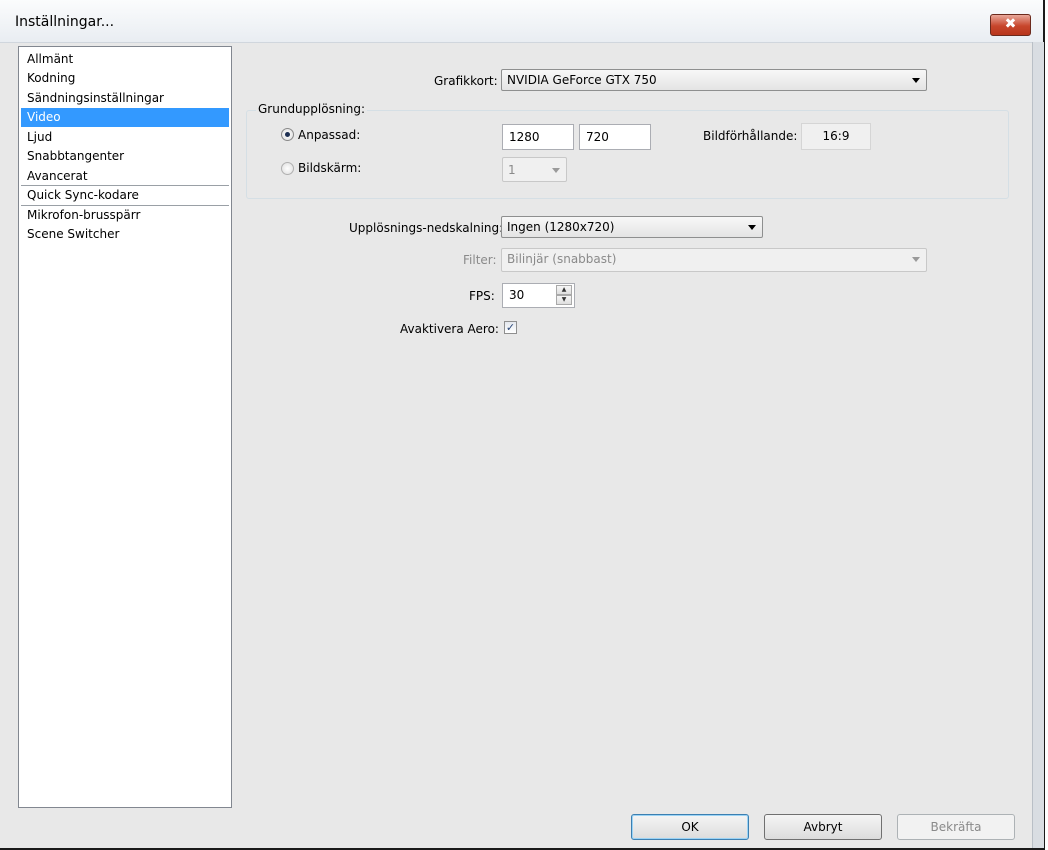 This screenshot has height=850, width=1048. What do you see at coordinates (714, 80) in the screenshot?
I see `graphics-card-dropdown: NVIDIA GeForce GTX 750` at bounding box center [714, 80].